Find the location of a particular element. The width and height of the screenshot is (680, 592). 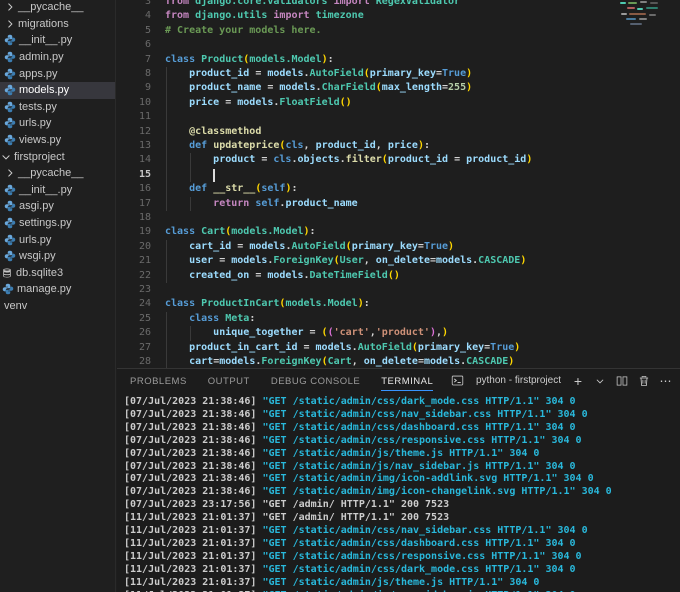

file-item-venv: venv is located at coordinates (57, 306).